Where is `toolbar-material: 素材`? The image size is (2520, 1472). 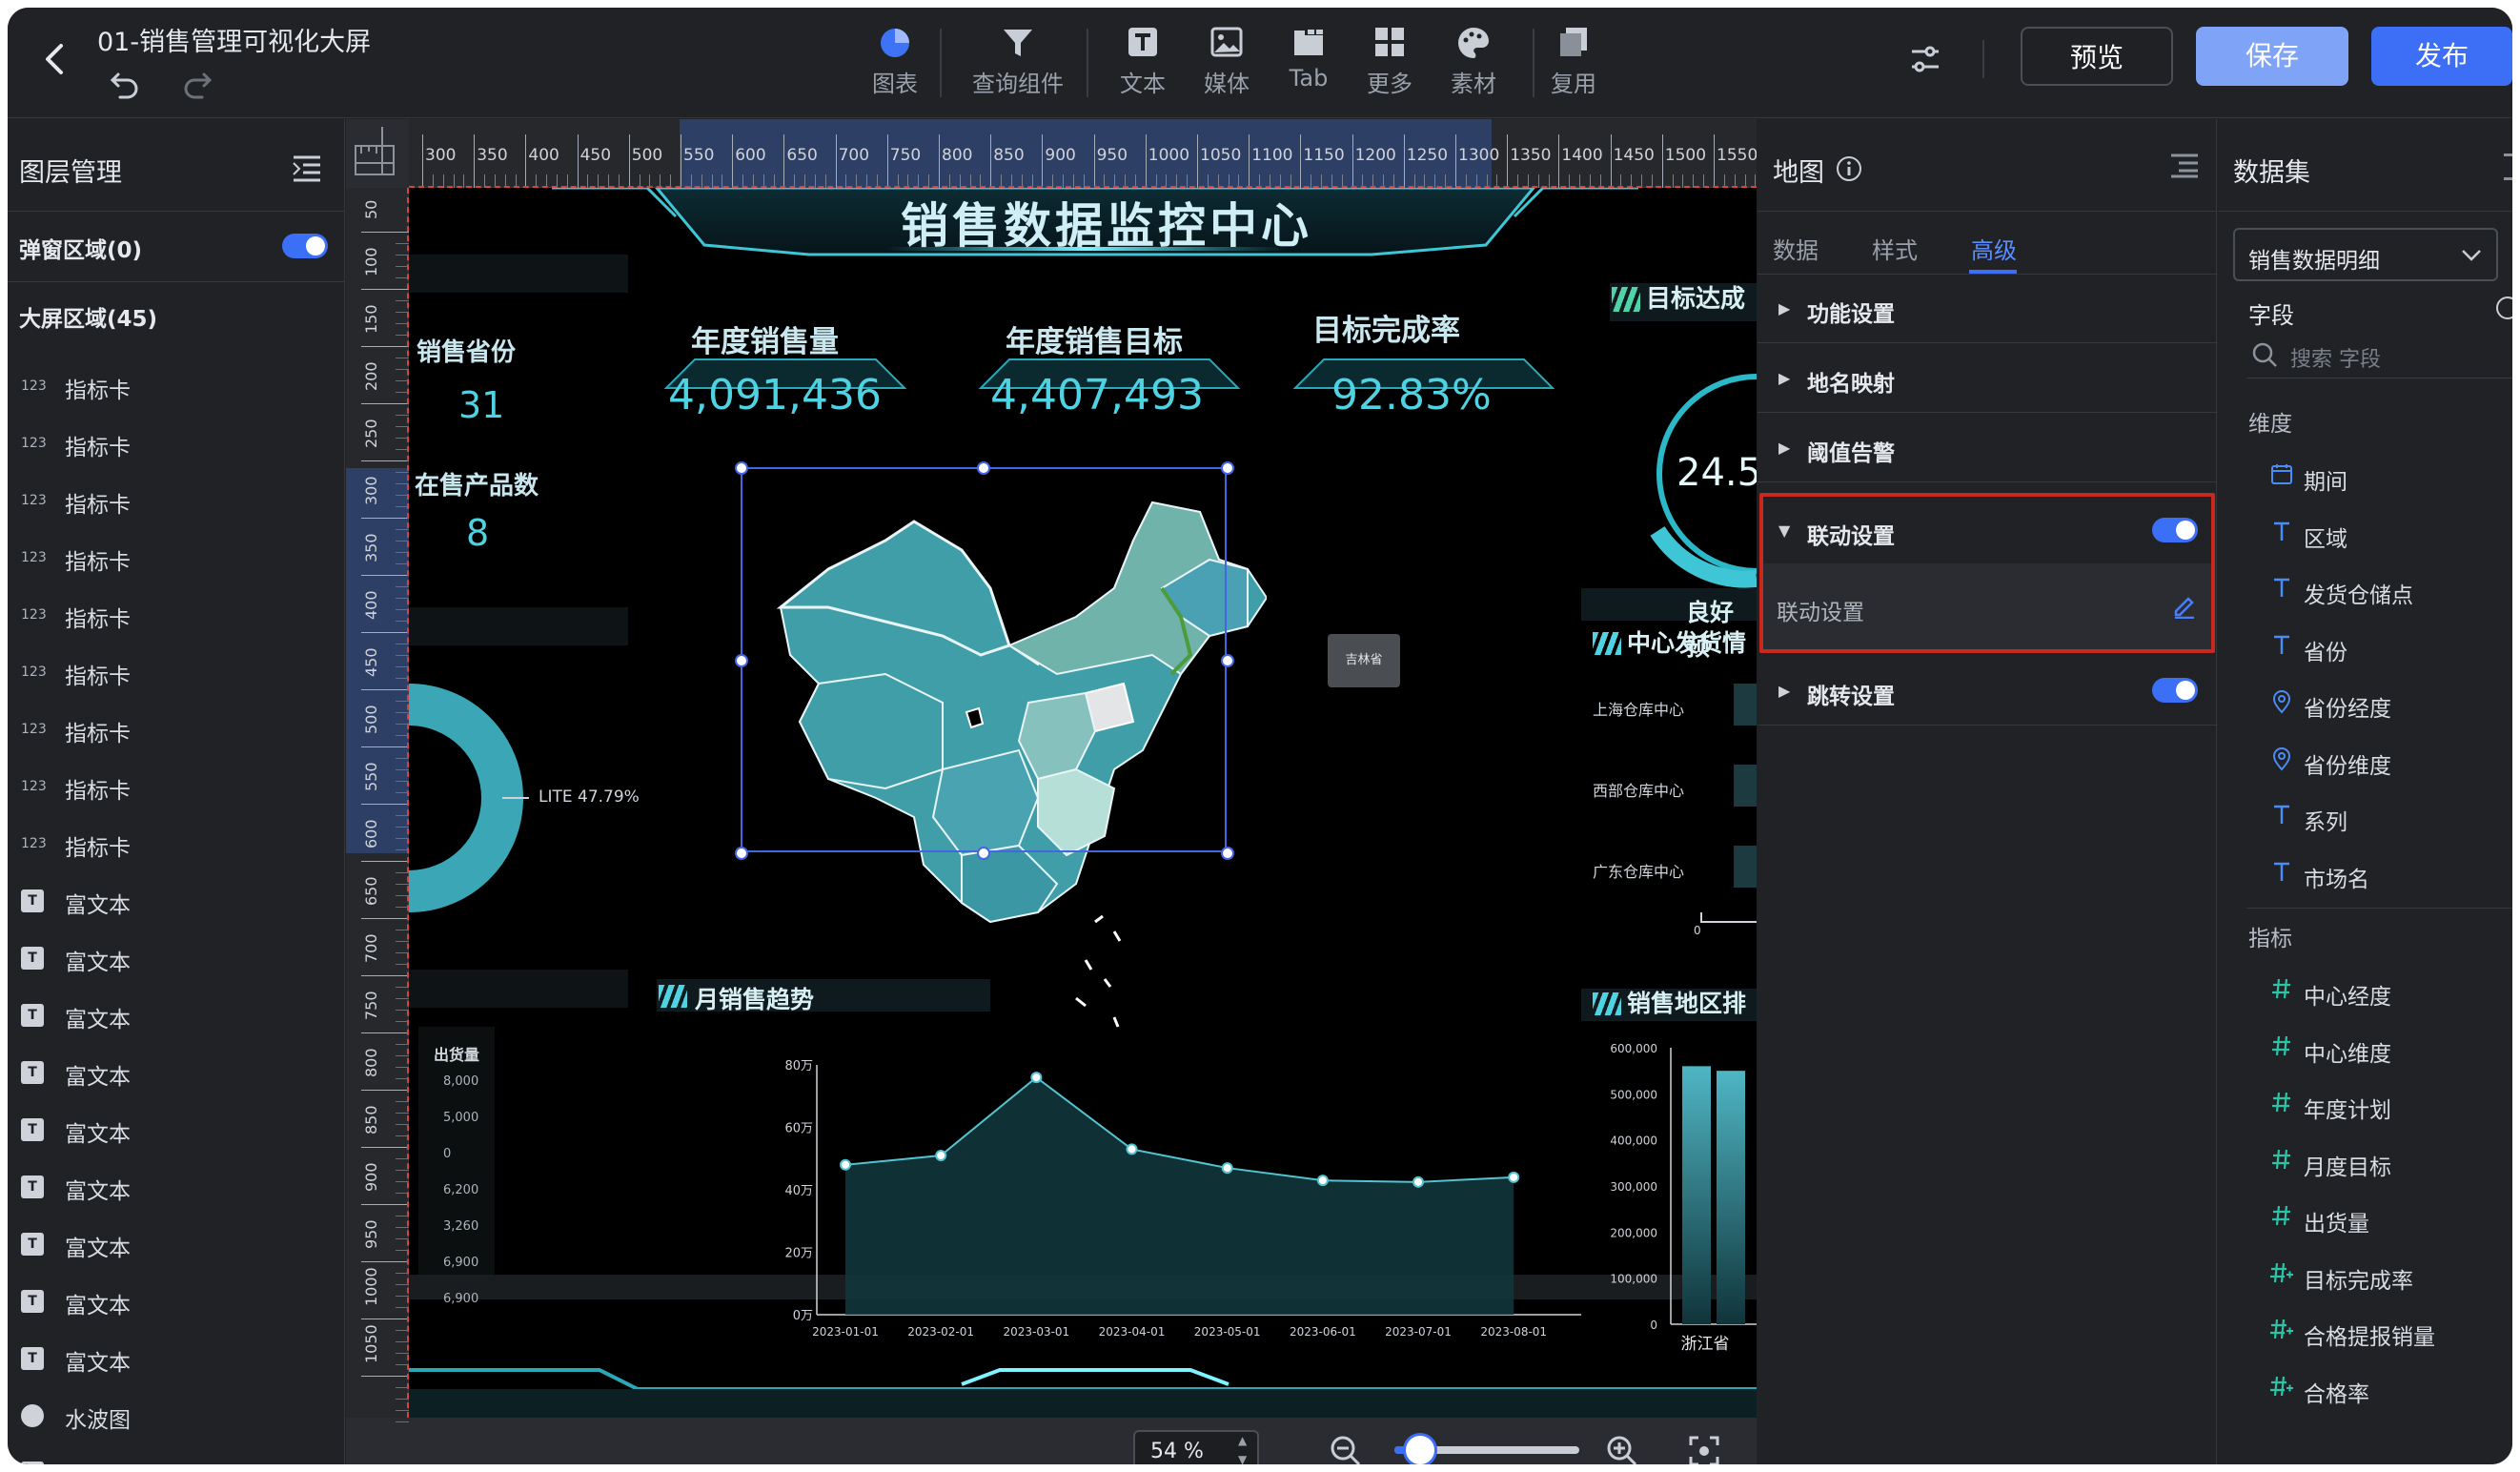
toolbar-material: 素材 is located at coordinates (1474, 60).